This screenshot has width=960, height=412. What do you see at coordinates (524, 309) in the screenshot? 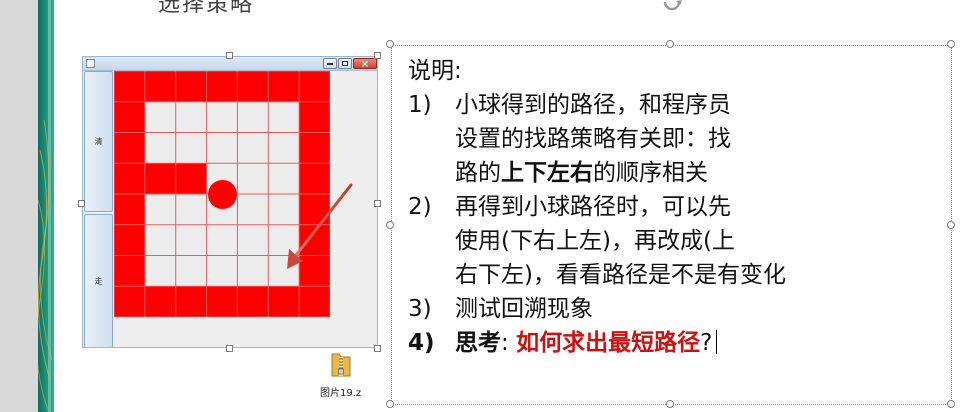
I see `list-text: 测试回溯现象` at bounding box center [524, 309].